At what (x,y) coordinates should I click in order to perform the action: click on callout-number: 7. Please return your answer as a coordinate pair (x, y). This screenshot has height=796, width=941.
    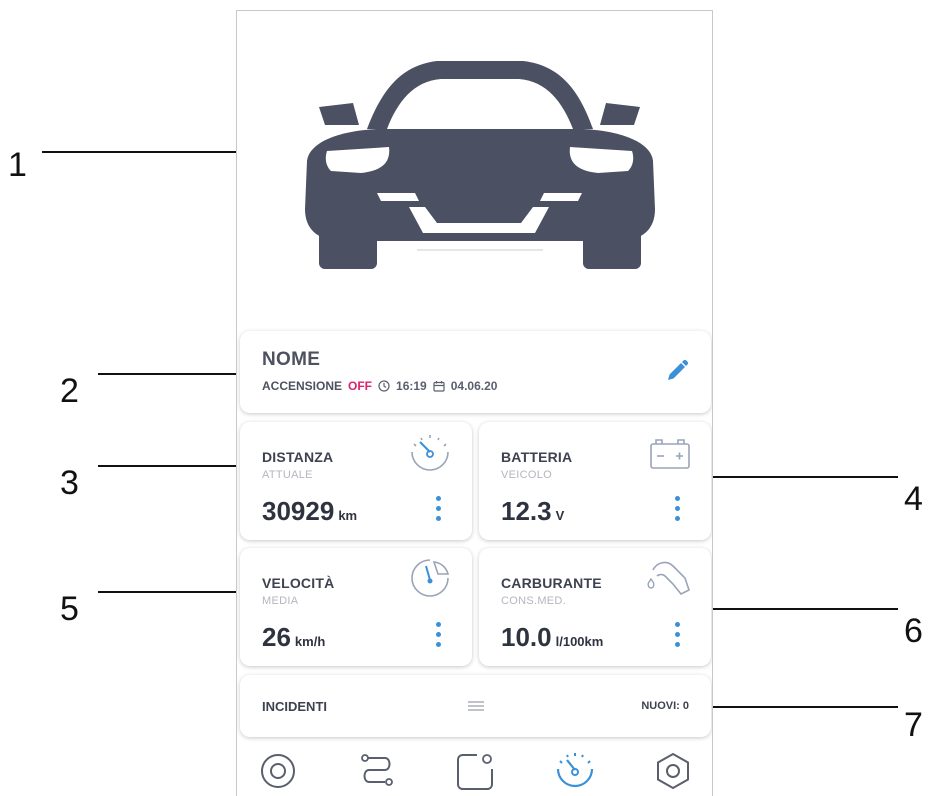
    Looking at the image, I should click on (913, 725).